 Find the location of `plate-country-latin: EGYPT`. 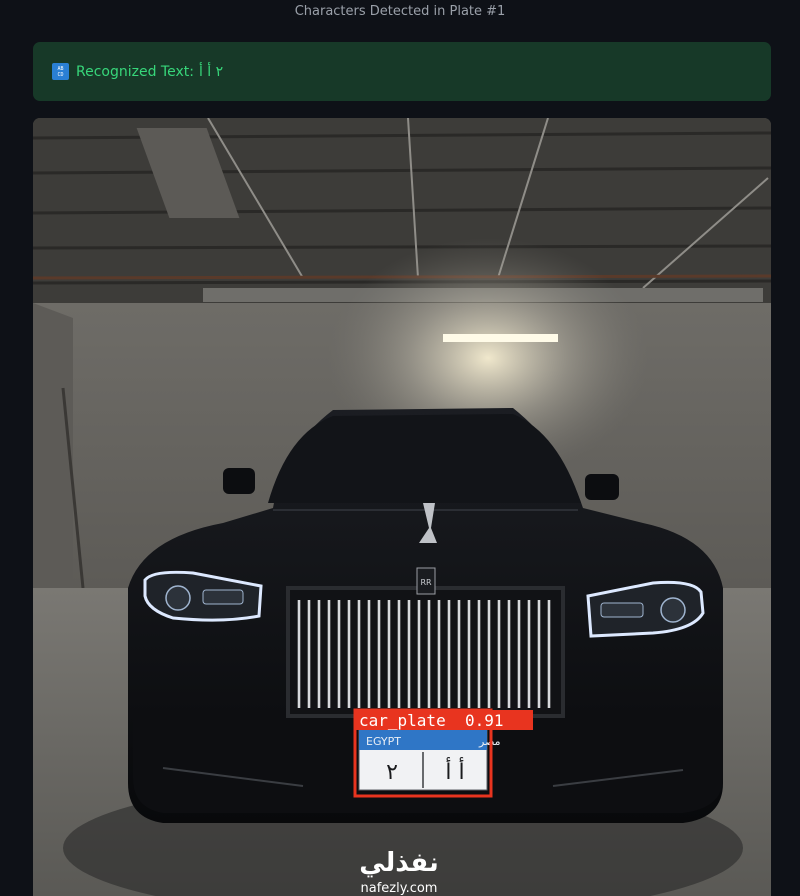

plate-country-latin: EGYPT is located at coordinates (383, 741).